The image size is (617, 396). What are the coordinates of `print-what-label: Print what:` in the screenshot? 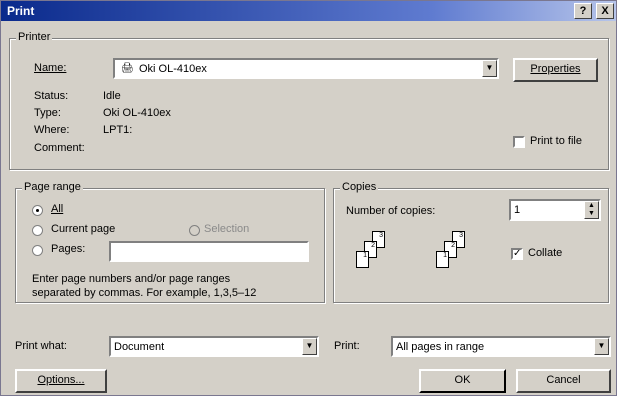 It's located at (41, 346).